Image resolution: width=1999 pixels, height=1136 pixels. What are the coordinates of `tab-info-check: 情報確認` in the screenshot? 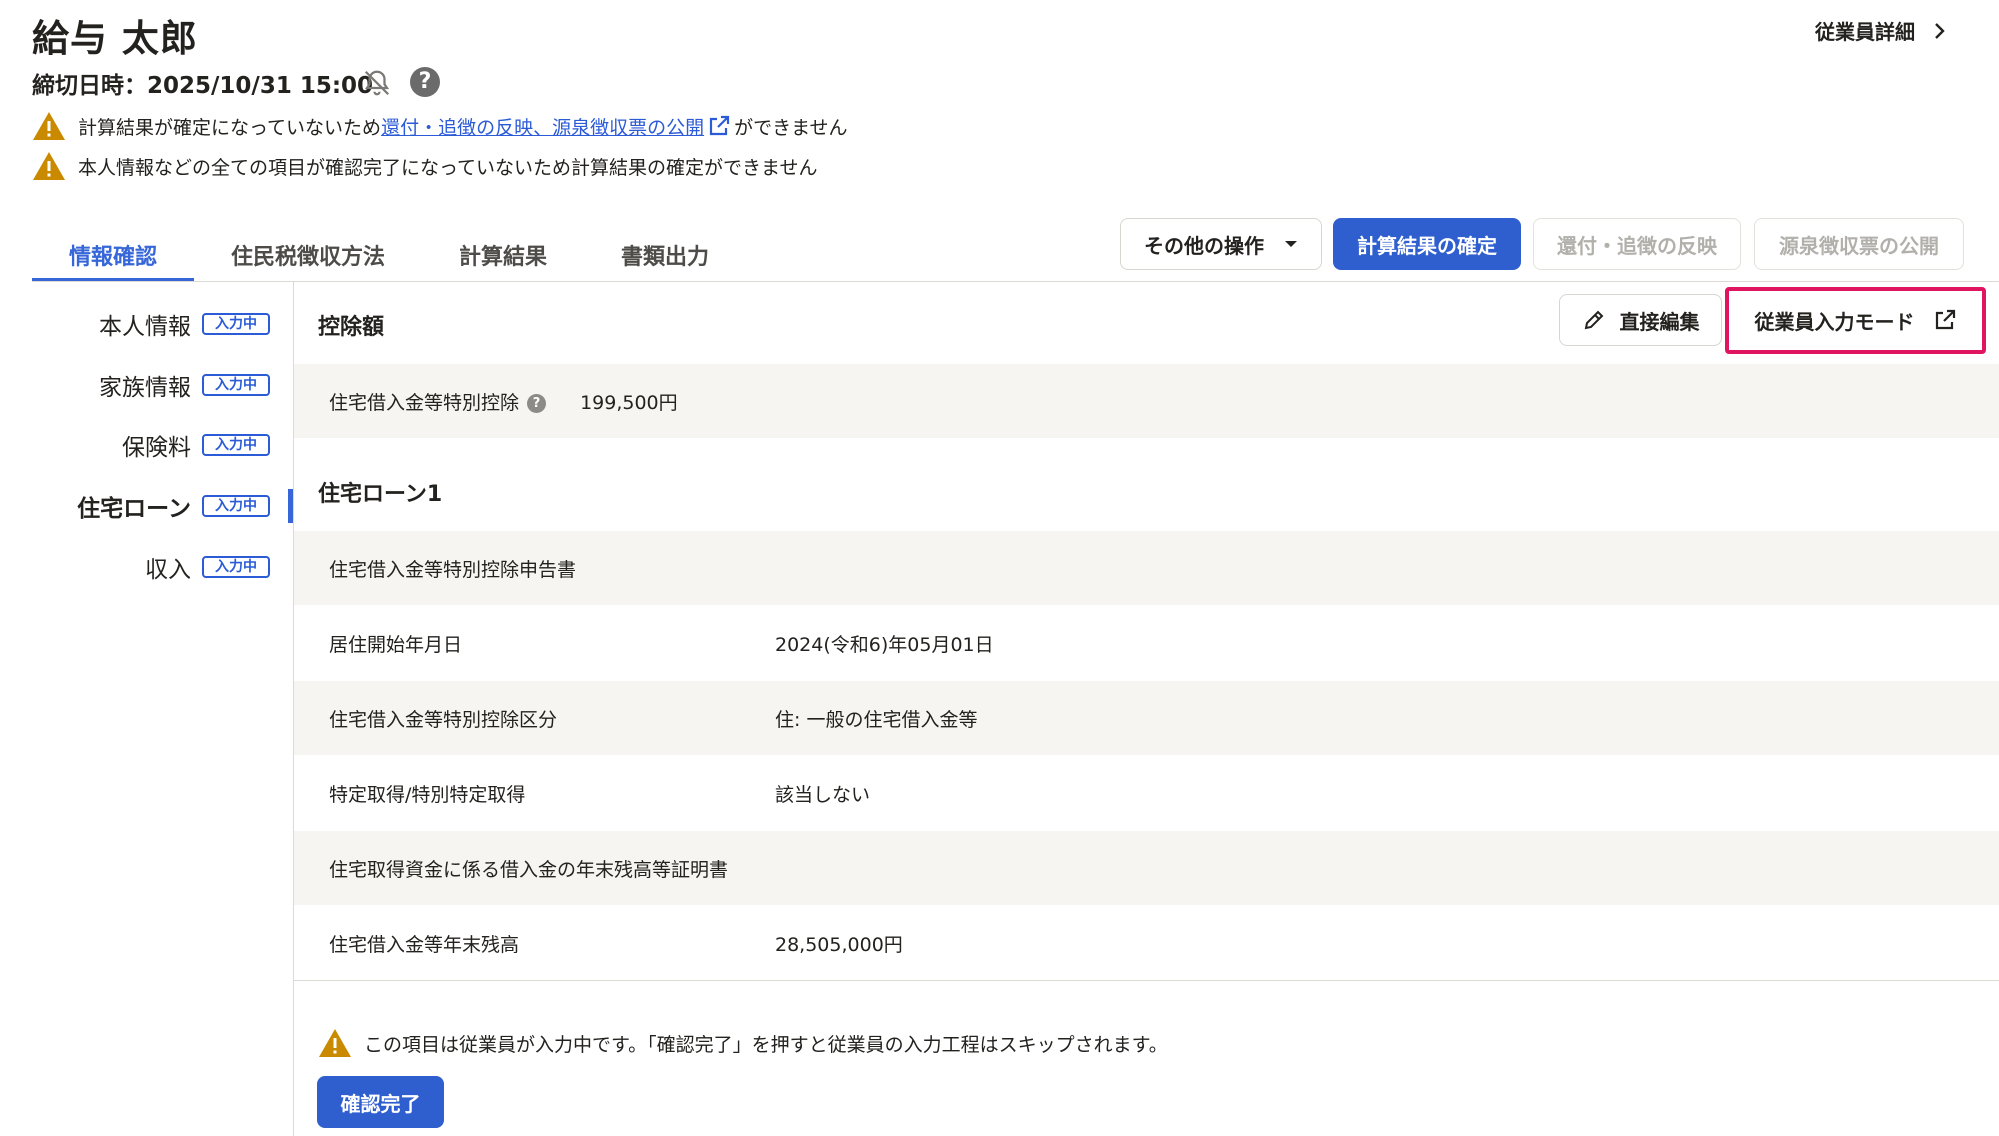 It's located at (113, 260).